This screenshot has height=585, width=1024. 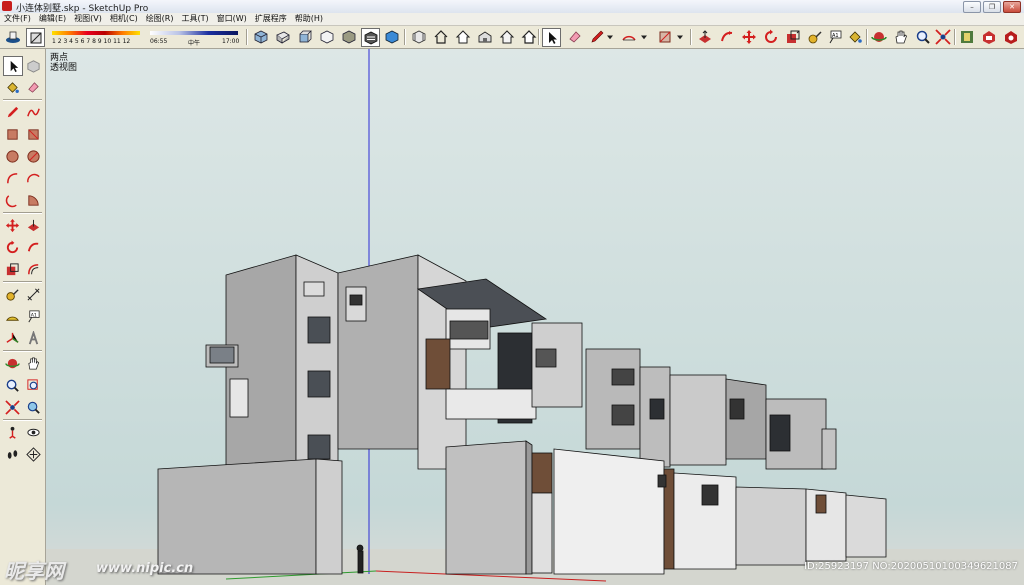 What do you see at coordinates (232, 19) in the screenshot?
I see `menu-window: 窗口(W)` at bounding box center [232, 19].